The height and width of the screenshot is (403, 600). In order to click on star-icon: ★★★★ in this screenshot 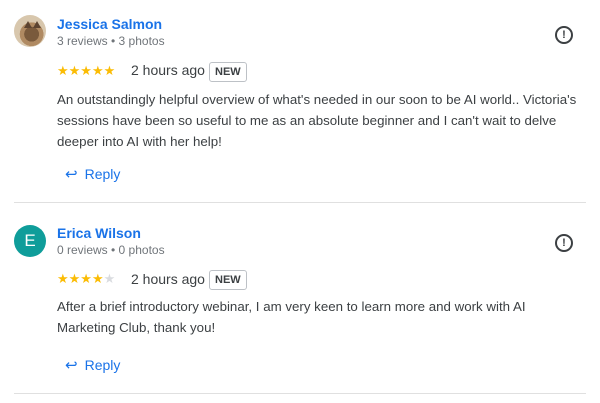, I will do `click(80, 278)`.